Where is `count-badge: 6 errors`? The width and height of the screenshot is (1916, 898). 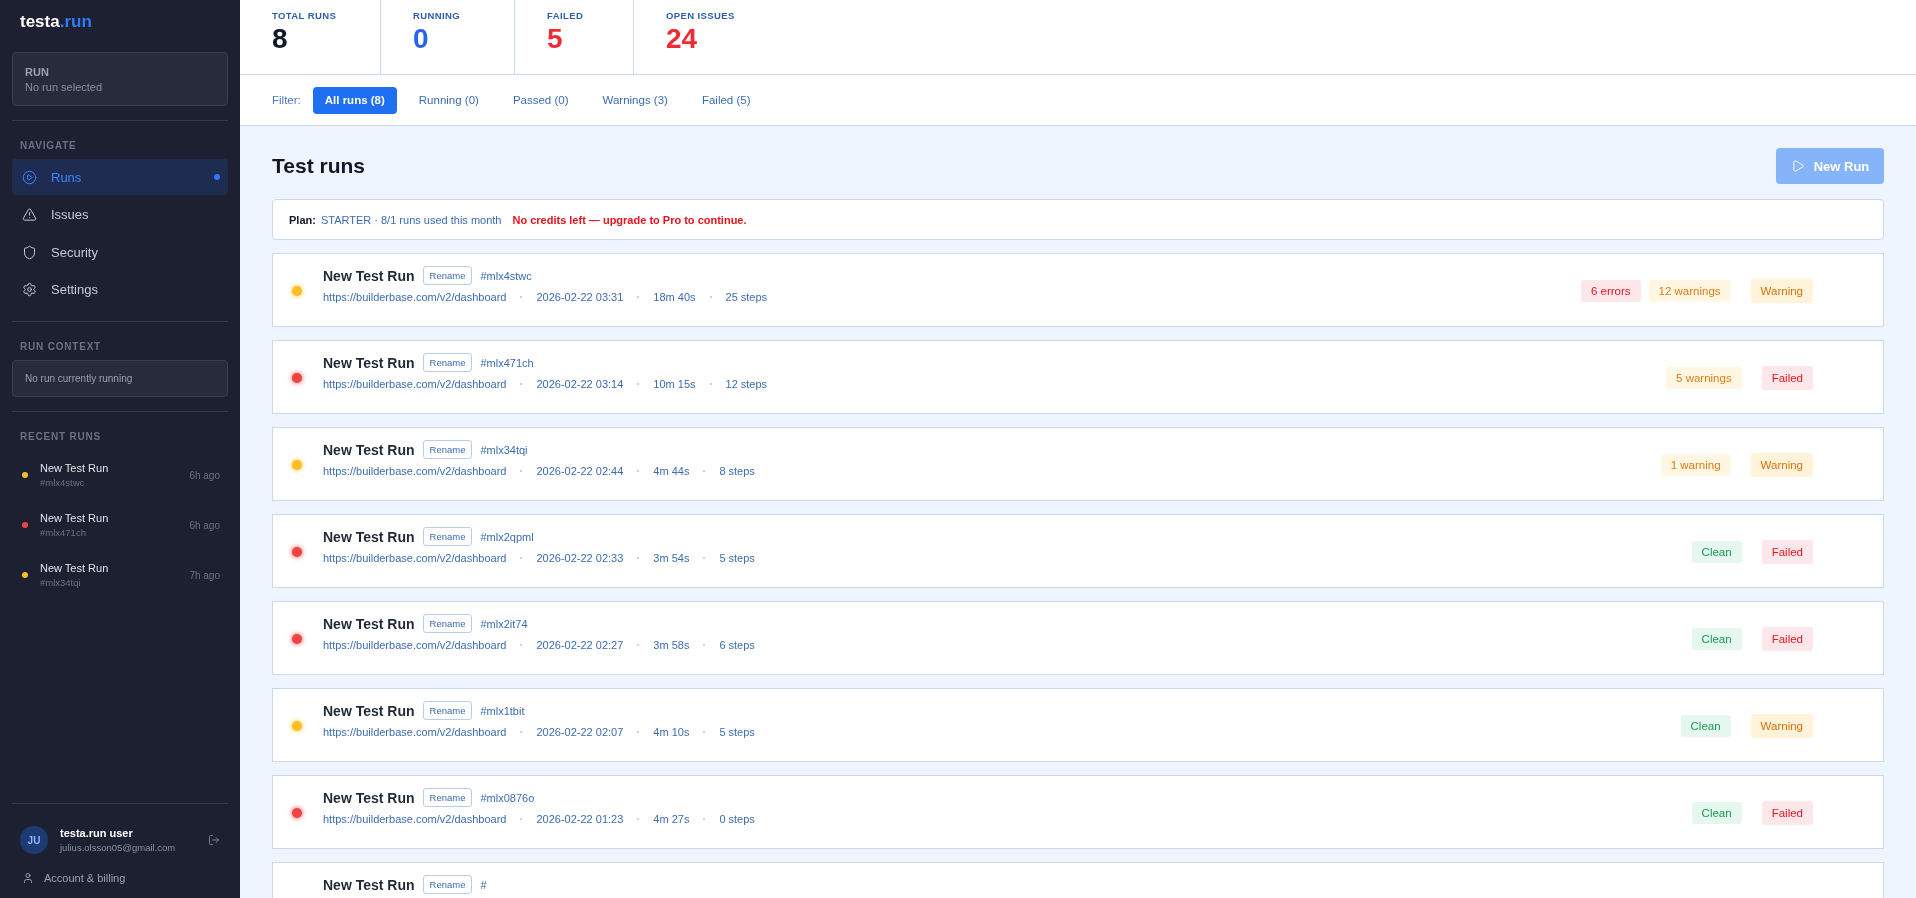
count-badge: 6 errors is located at coordinates (1610, 291).